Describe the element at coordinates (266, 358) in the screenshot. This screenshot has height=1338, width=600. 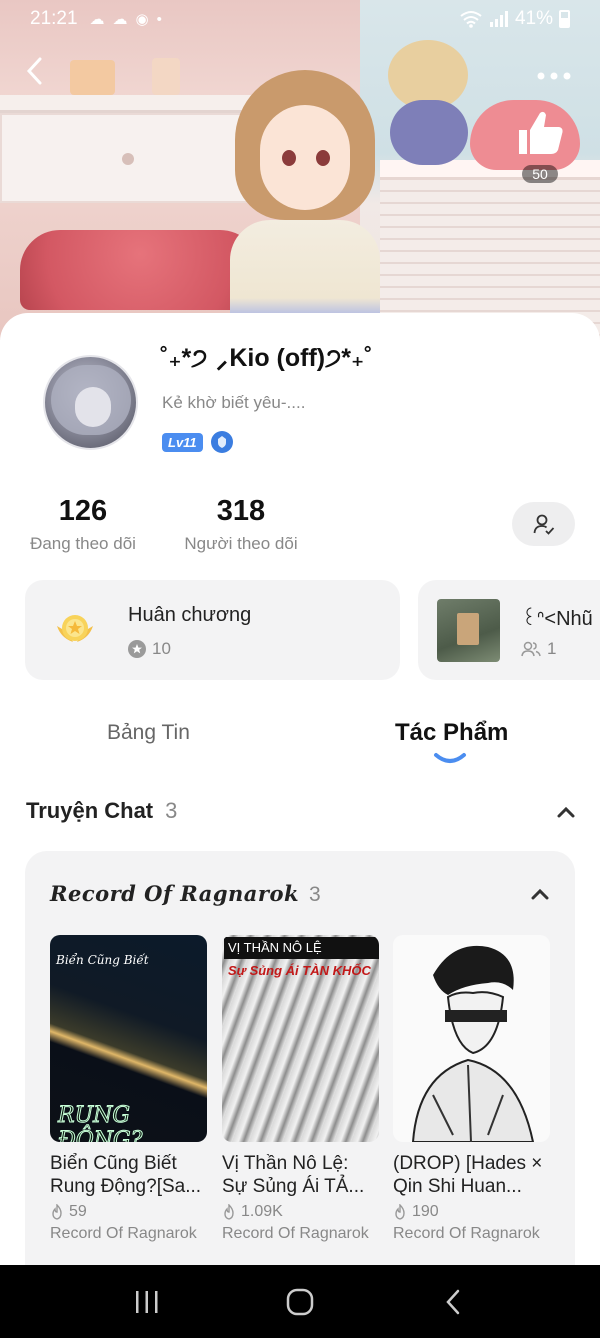
I see `profile-nickname: ˚₊*੭ ⸝Kio (off)੭*₊˚` at that location.